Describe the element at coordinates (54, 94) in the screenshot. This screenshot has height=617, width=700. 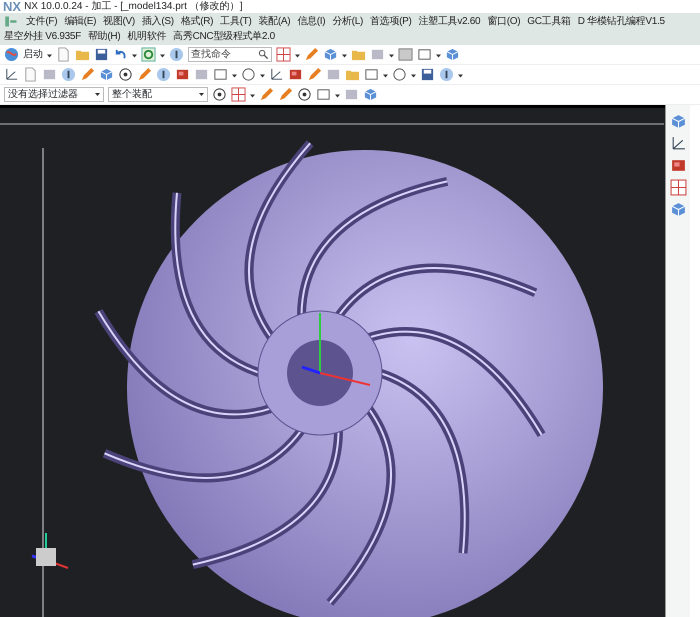
I see `selection-filter-dropdown: 没有选择过滤器` at that location.